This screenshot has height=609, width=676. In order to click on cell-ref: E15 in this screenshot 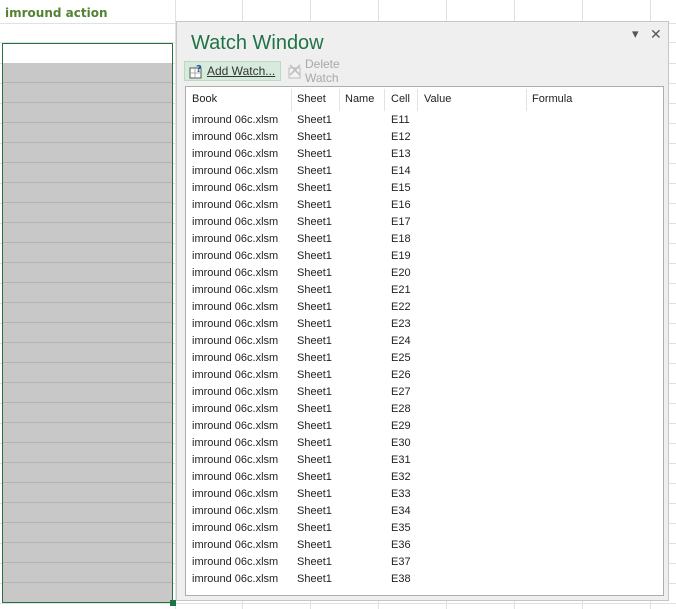, I will do `click(401, 188)`.